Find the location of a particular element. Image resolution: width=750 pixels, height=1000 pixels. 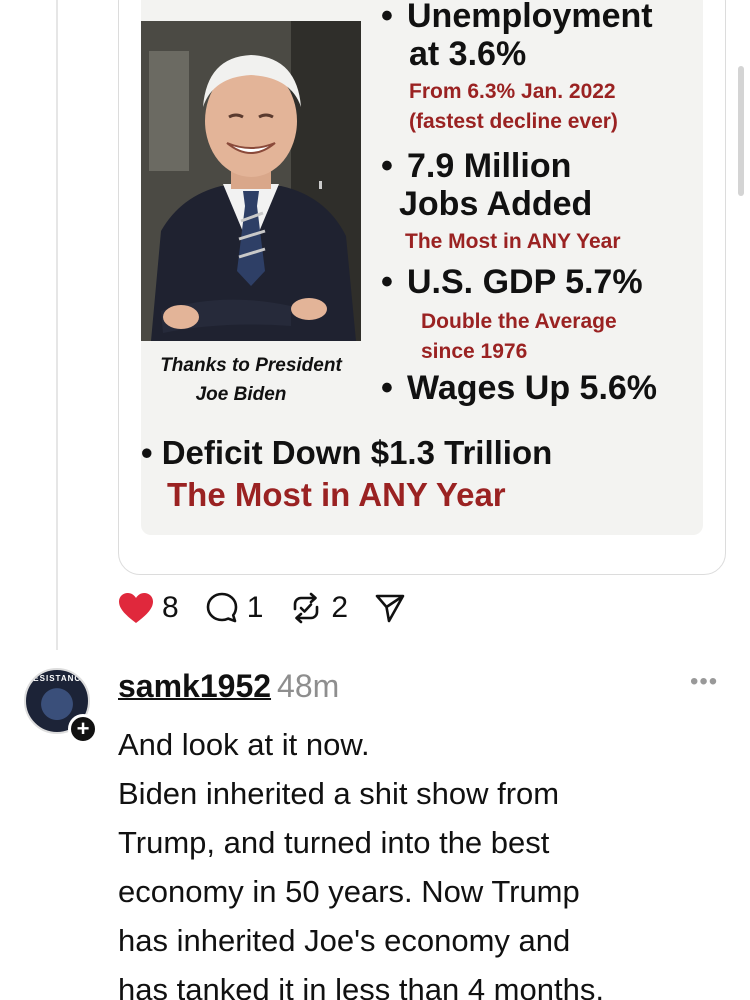

like-count: 8 is located at coordinates (170, 607).